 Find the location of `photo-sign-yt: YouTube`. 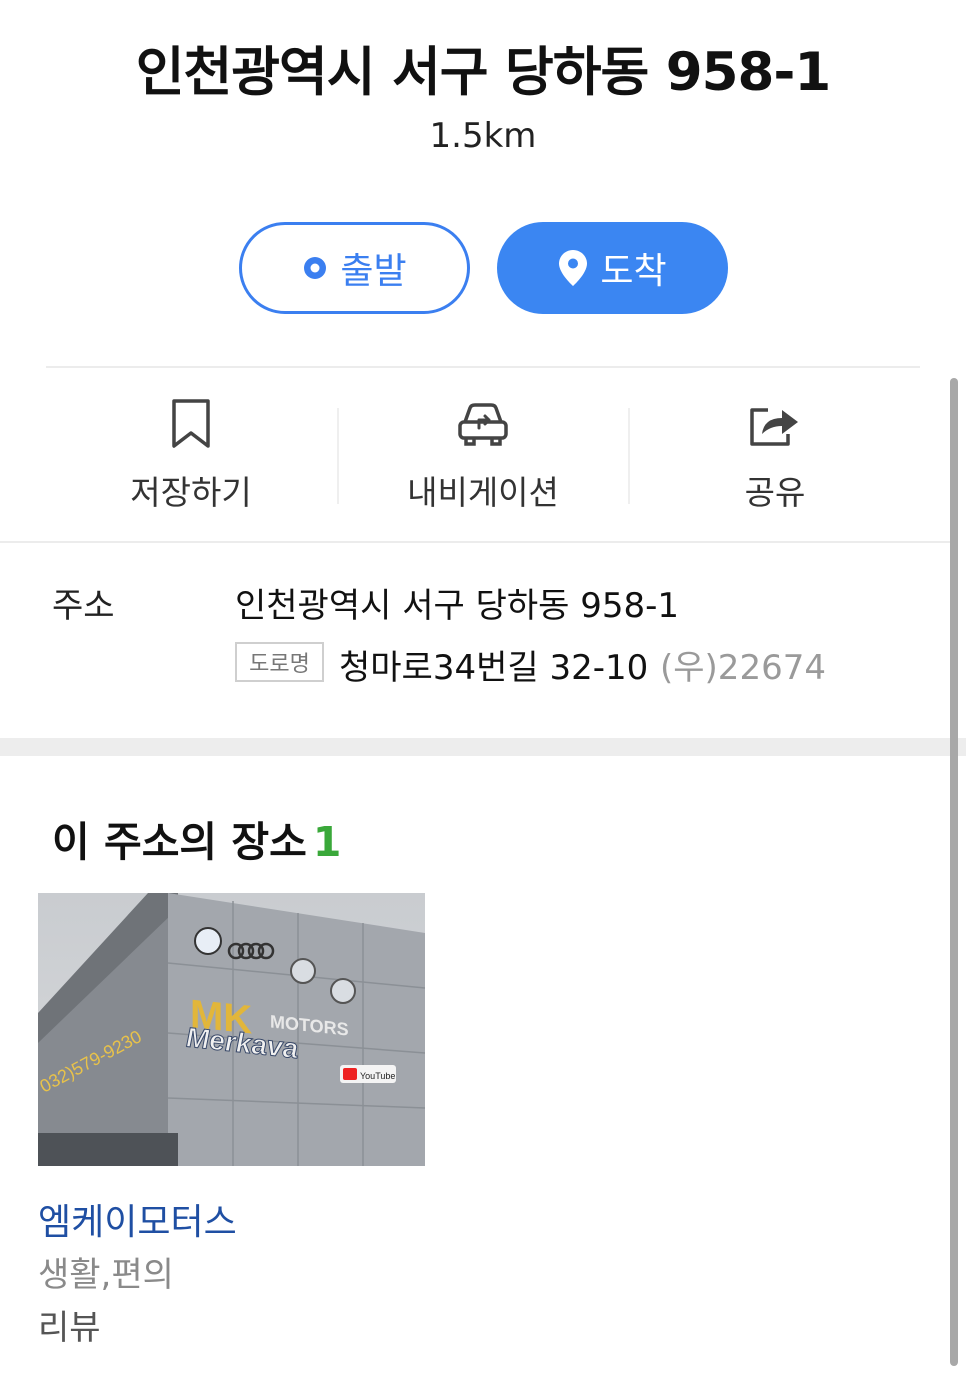

photo-sign-yt: YouTube is located at coordinates (377, 1076).